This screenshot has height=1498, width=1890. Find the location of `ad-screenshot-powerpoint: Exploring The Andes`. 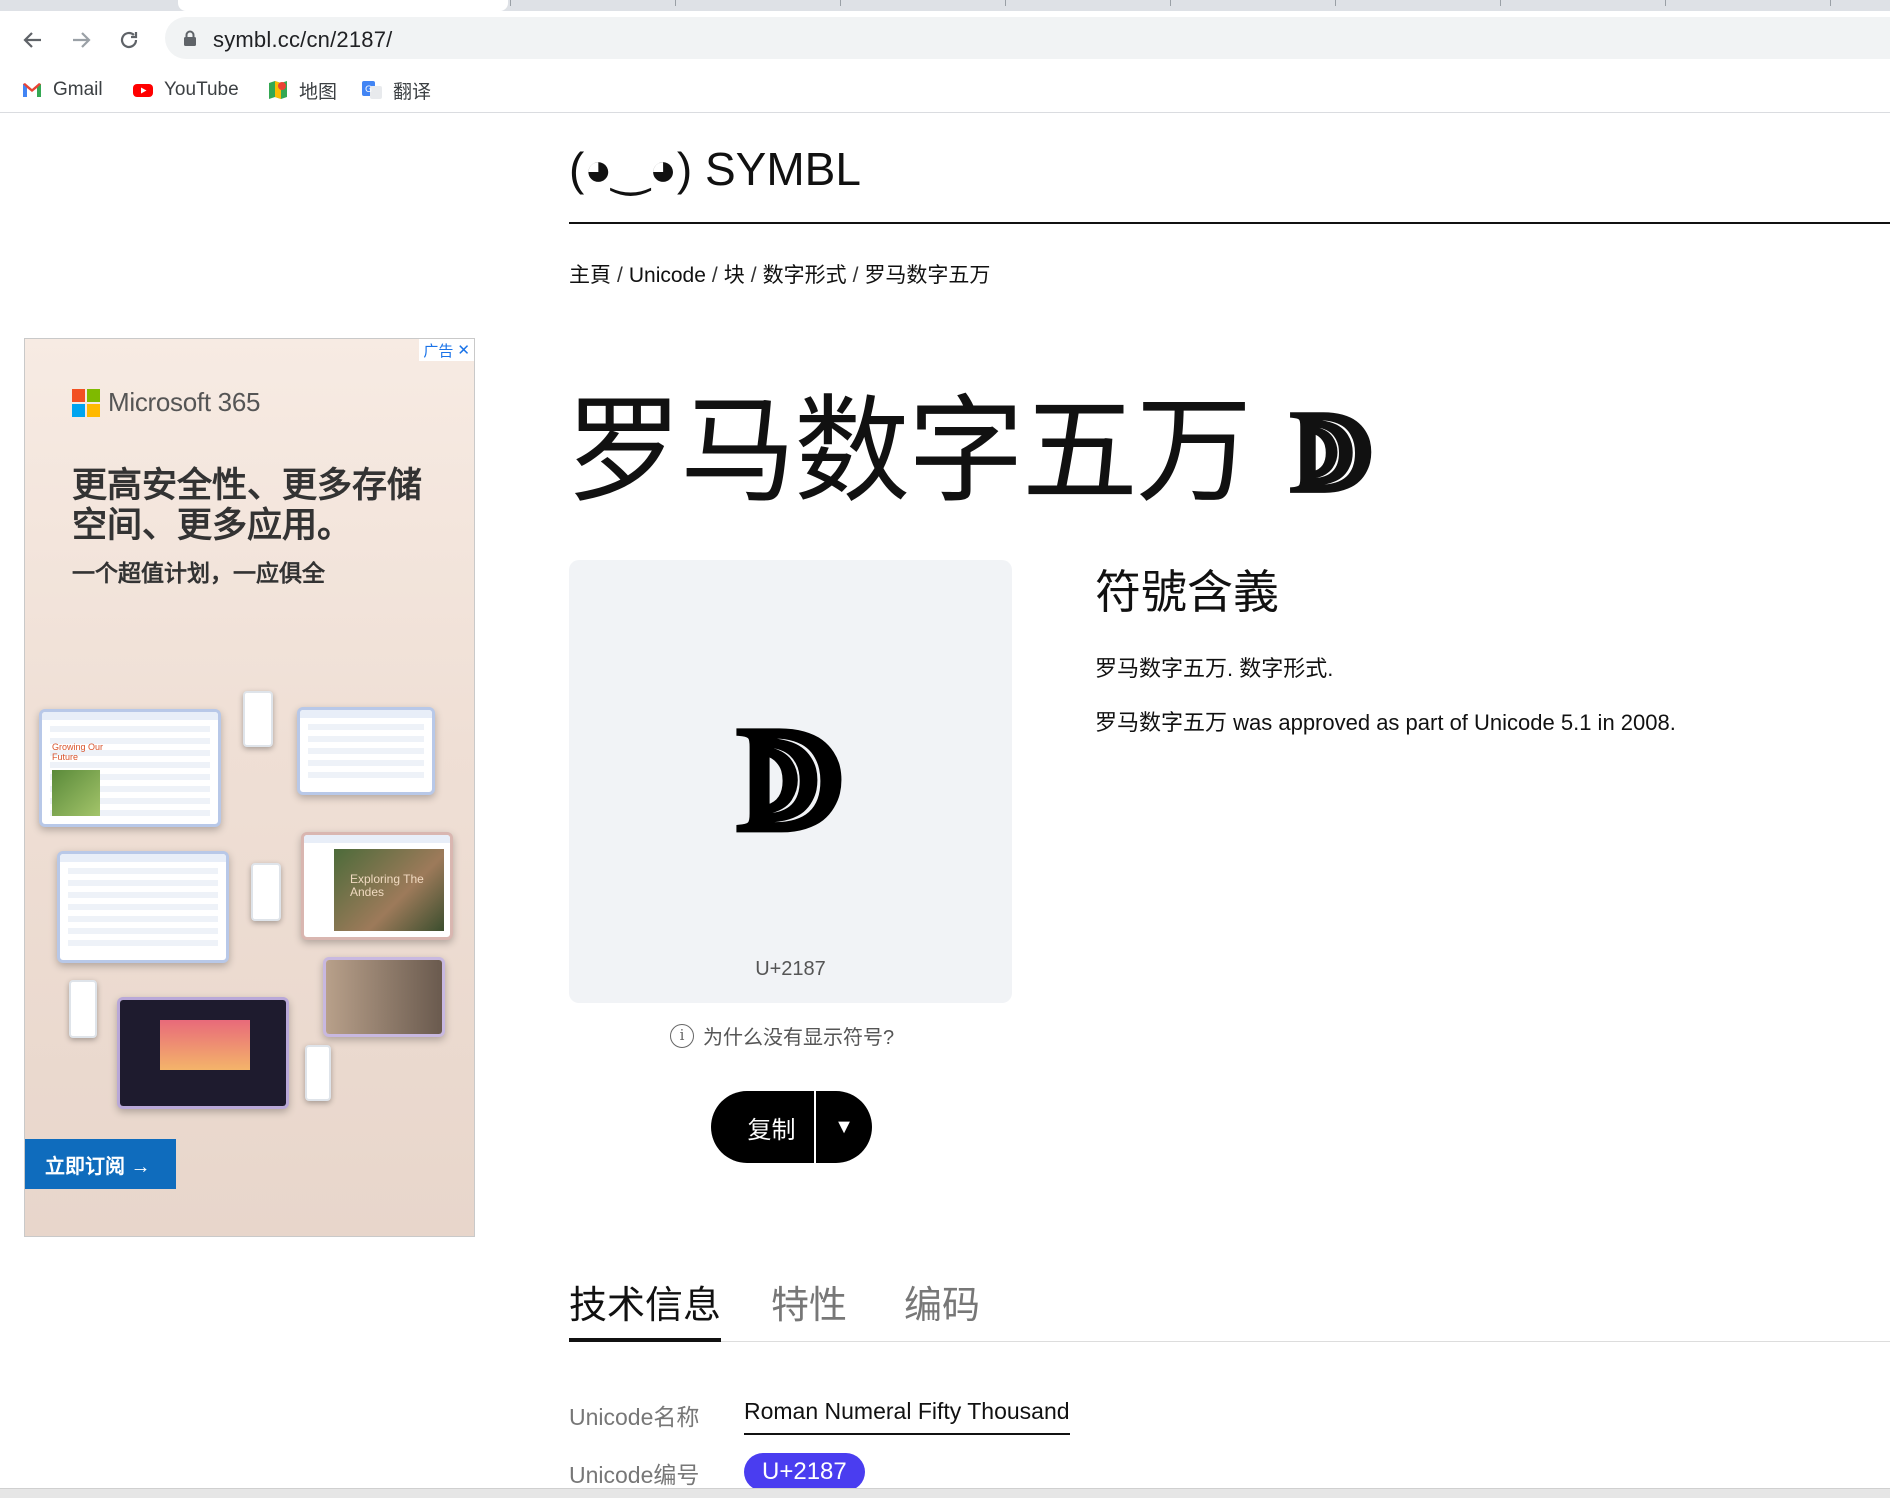

ad-screenshot-powerpoint: Exploring The Andes is located at coordinates (377, 886).